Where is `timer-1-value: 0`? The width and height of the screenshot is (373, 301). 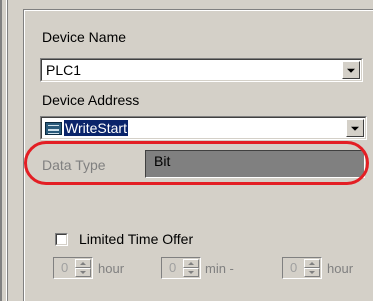 timer-1-value: 0 is located at coordinates (65, 267).